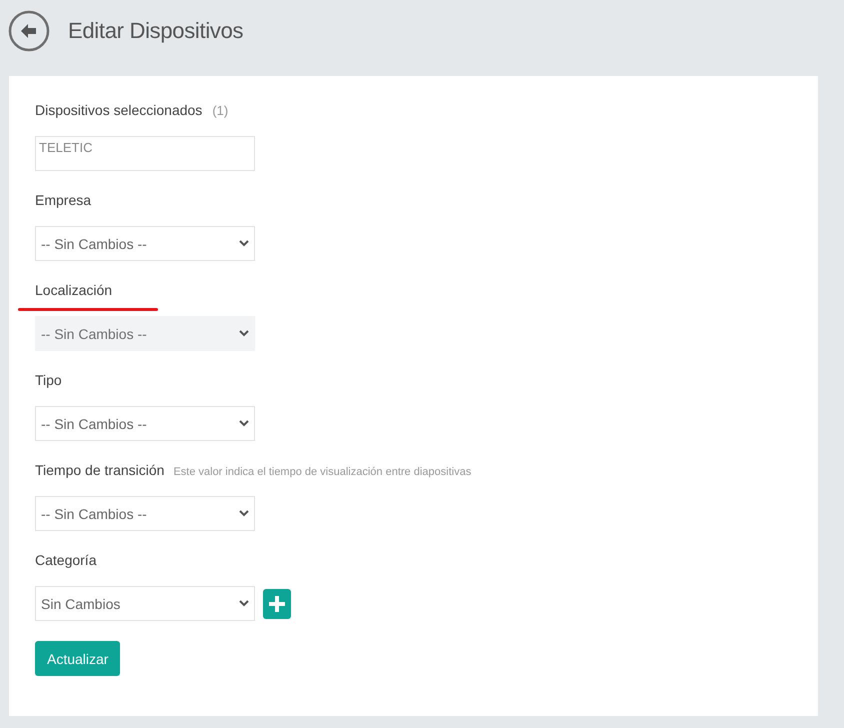  What do you see at coordinates (156, 31) in the screenshot?
I see `page-title: Editar Dispositivos` at bounding box center [156, 31].